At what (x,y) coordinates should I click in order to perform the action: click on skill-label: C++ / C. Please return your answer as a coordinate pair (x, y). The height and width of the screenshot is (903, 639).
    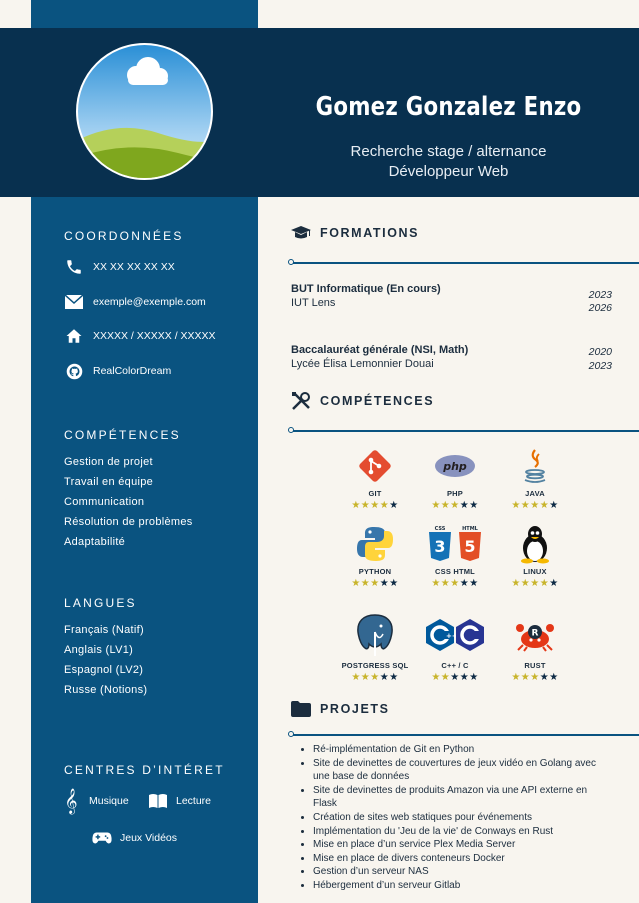
    Looking at the image, I should click on (455, 665).